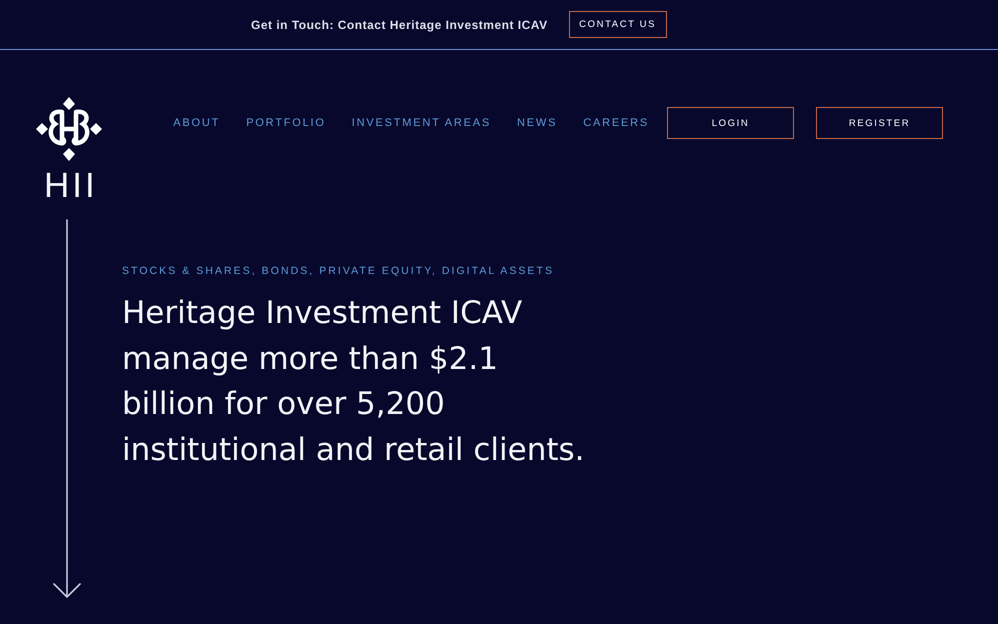 The width and height of the screenshot is (998, 624). What do you see at coordinates (616, 123) in the screenshot?
I see `nav-link: CAREERS` at bounding box center [616, 123].